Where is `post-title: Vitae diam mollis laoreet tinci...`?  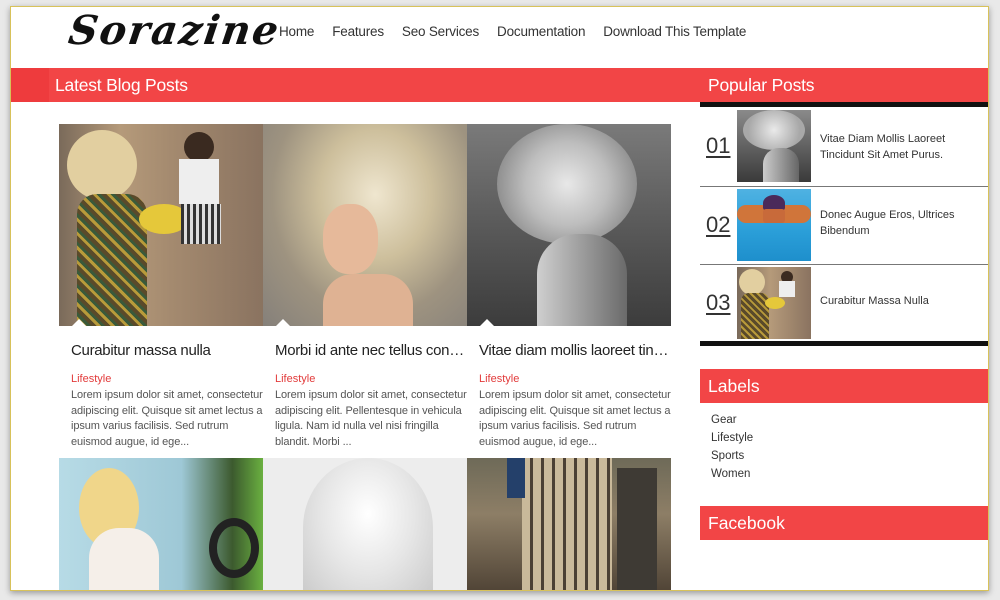
post-title: Vitae diam mollis laoreet tinci... is located at coordinates (574, 350).